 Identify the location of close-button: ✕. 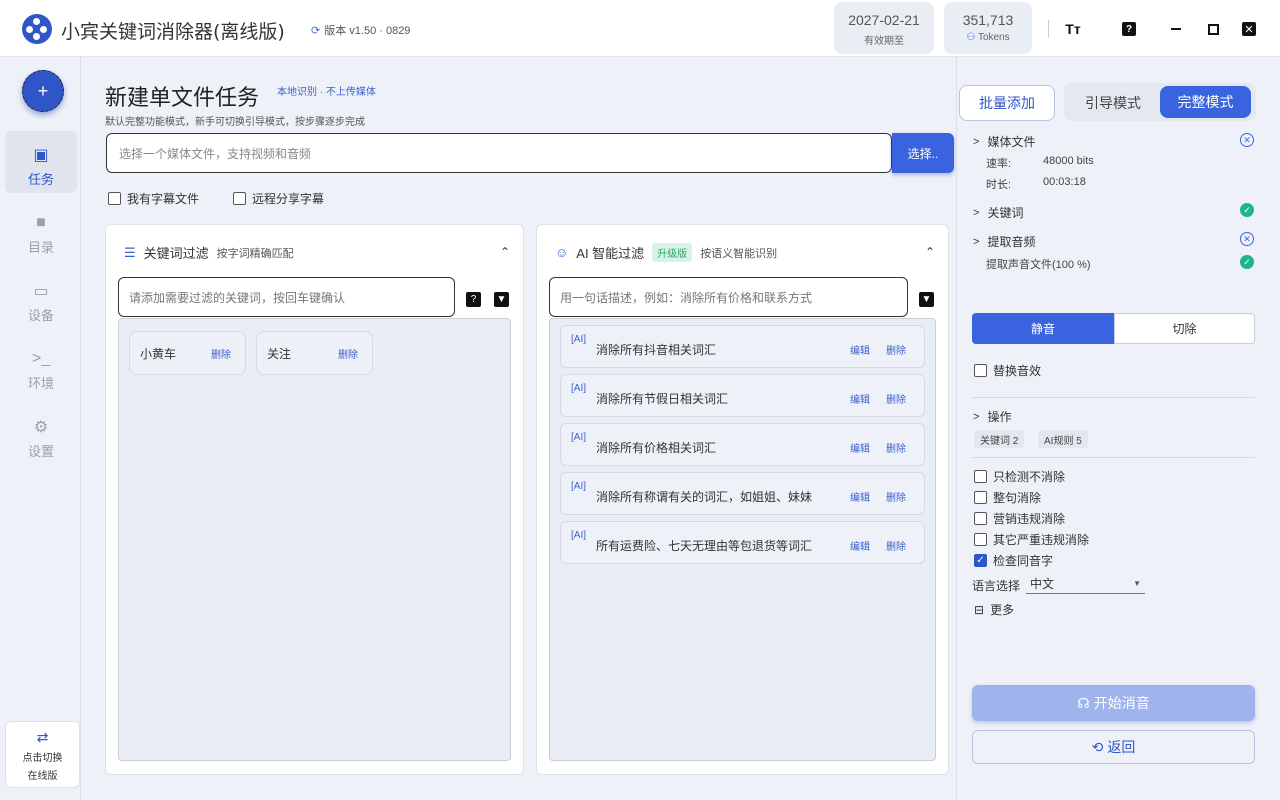
(1249, 29).